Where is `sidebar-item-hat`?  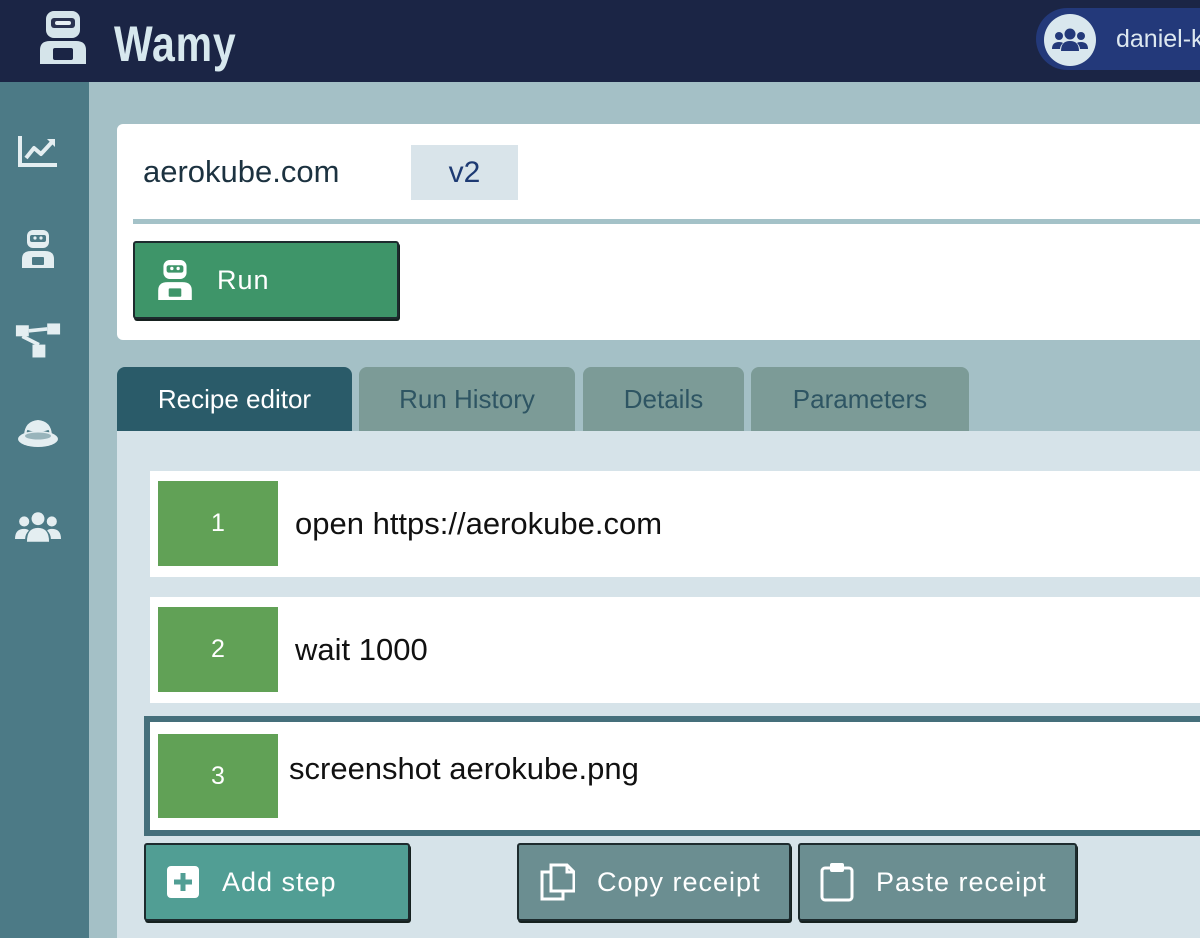 sidebar-item-hat is located at coordinates (38, 433).